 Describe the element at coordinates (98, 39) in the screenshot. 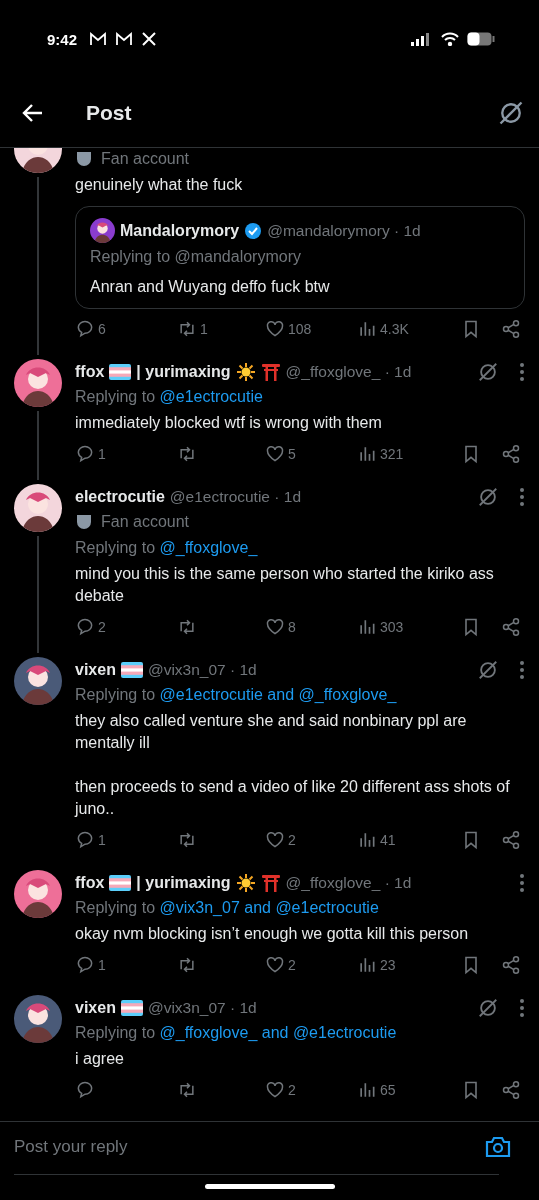

I see `mail-icon` at that location.